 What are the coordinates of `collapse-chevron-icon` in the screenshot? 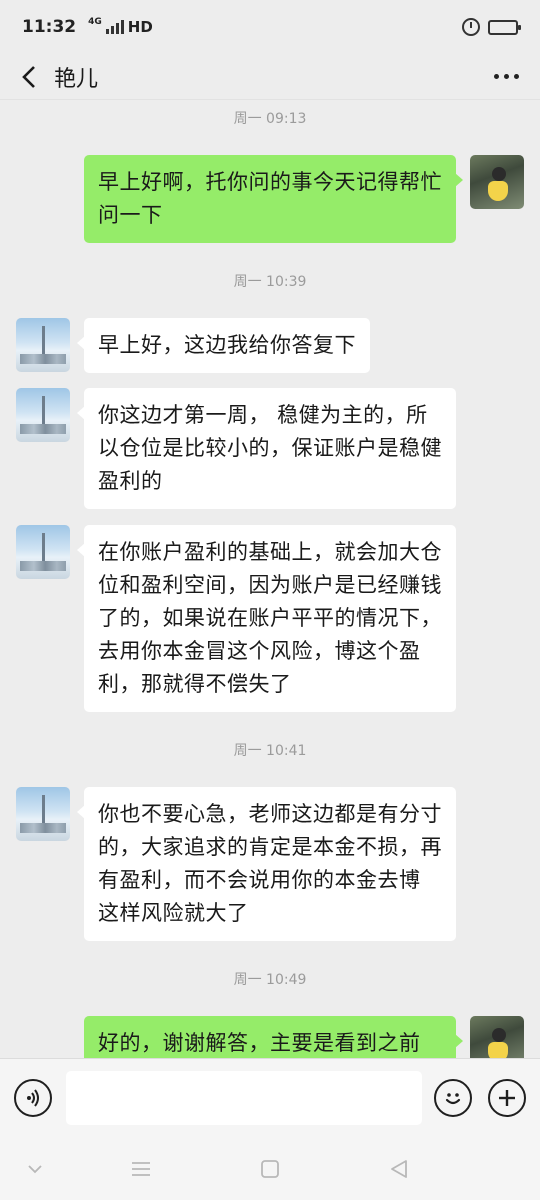 It's located at (35, 1169).